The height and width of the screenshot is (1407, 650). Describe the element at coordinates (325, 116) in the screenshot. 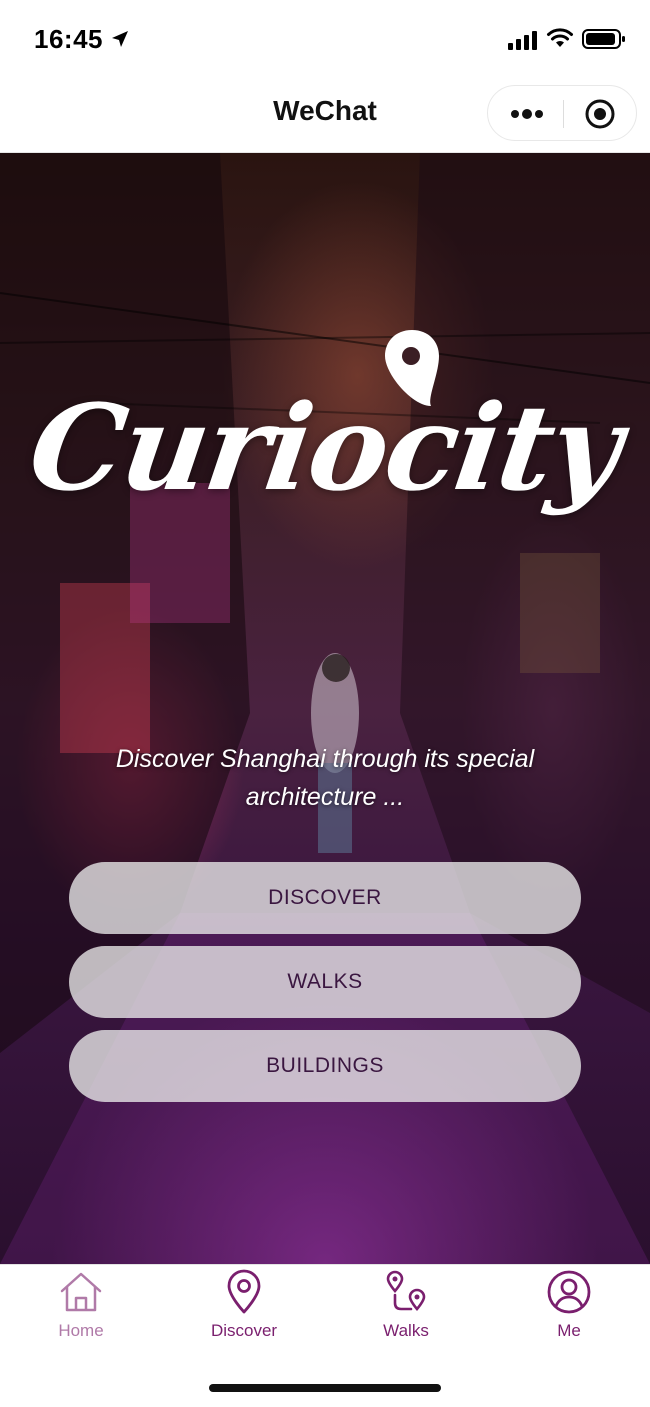

I see `nav-bar: WeChat` at that location.